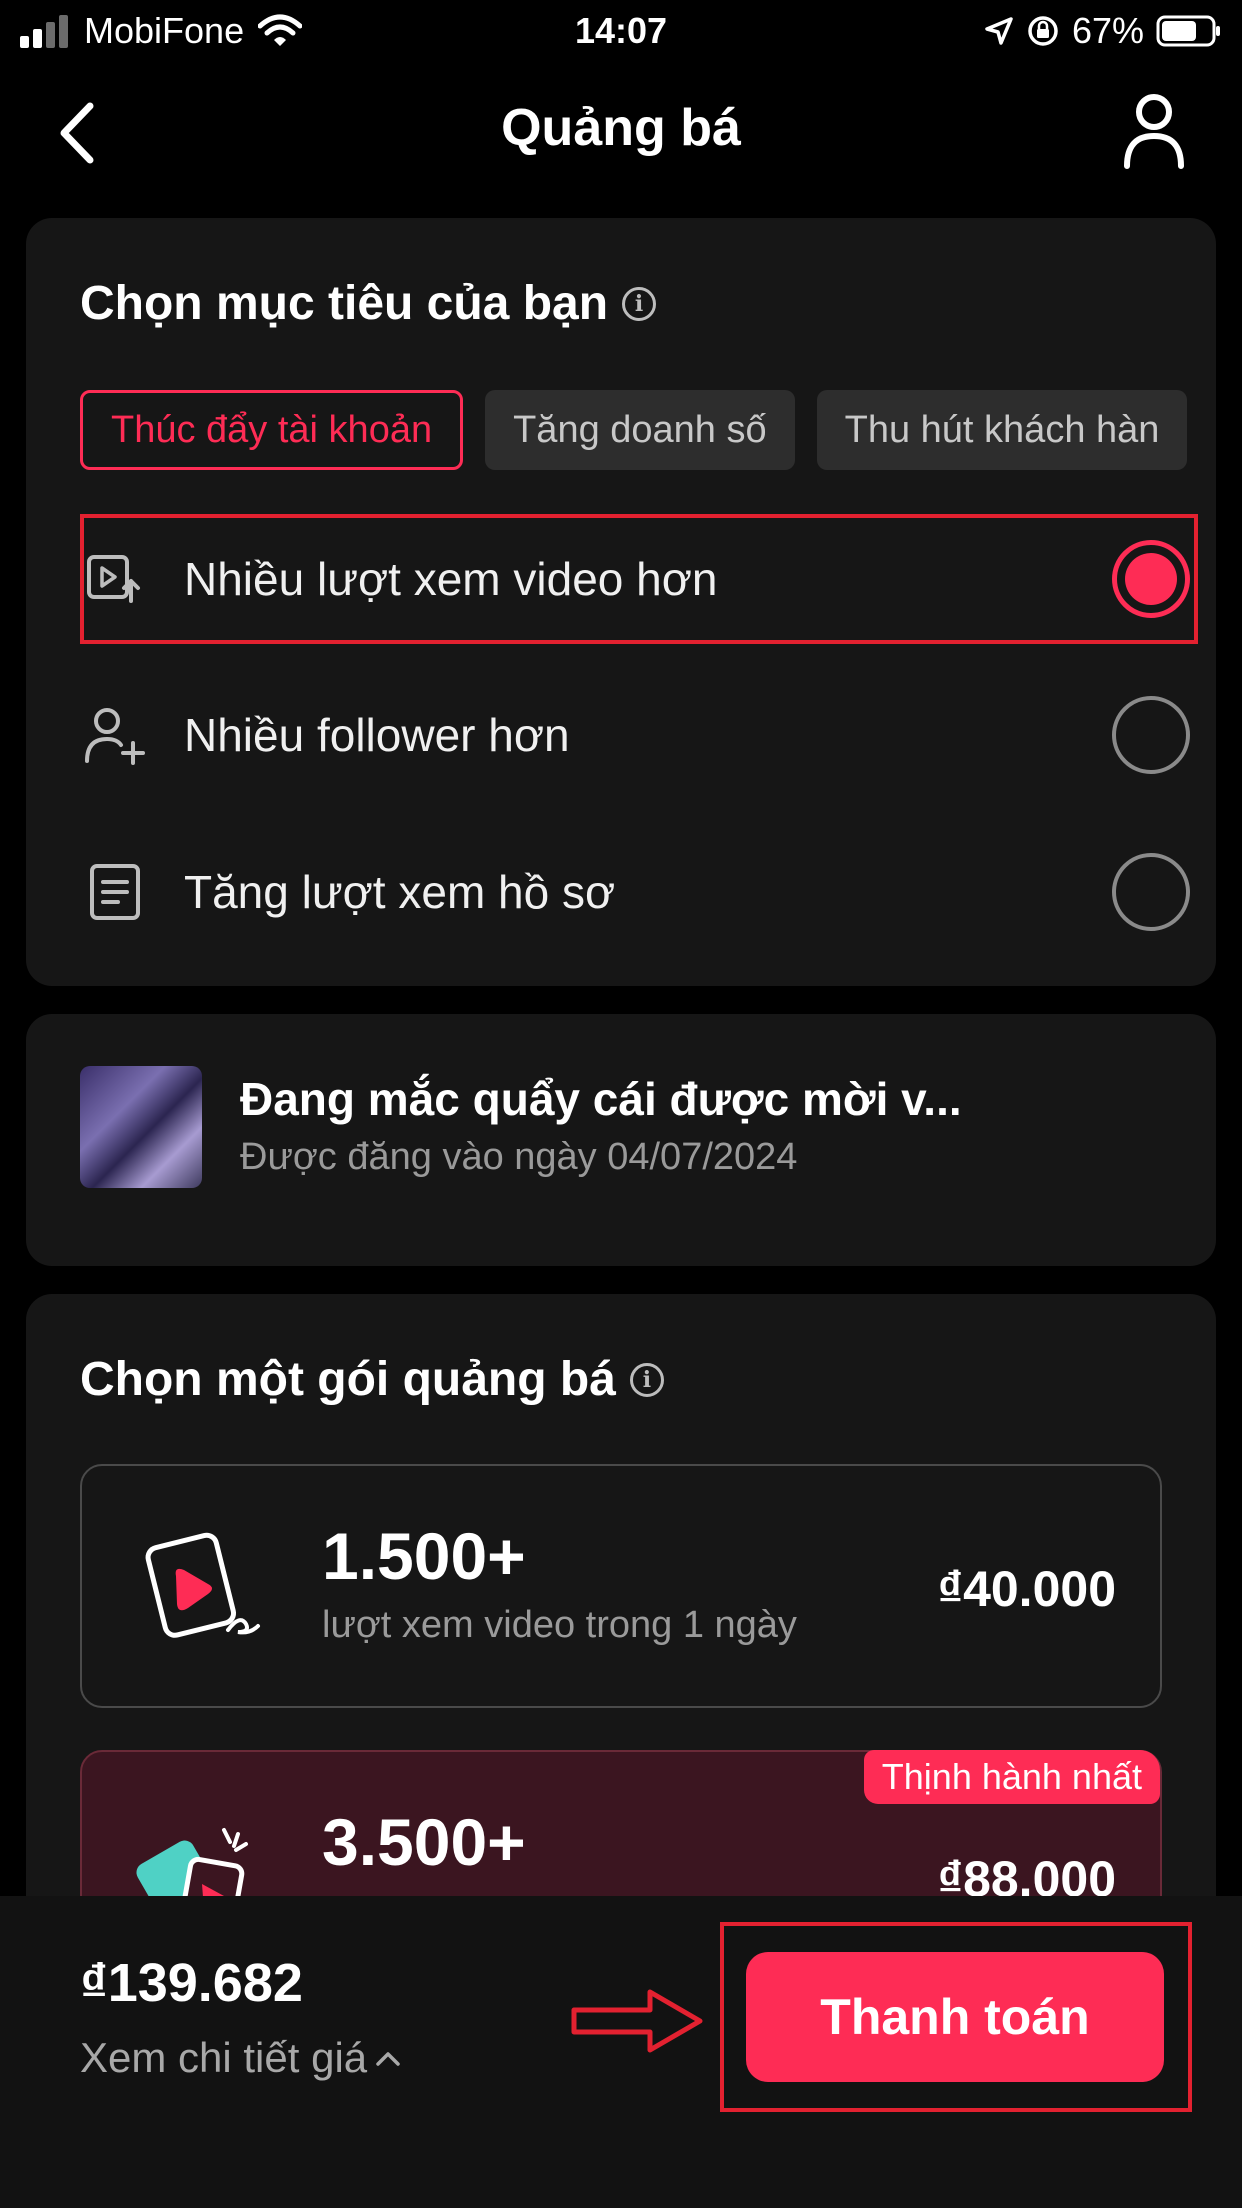 This screenshot has height=2208, width=1242. I want to click on video-views-icon, so click(115, 579).